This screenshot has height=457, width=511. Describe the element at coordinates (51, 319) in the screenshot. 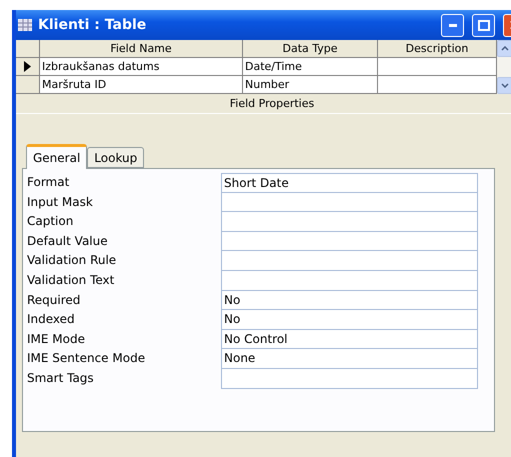

I see `property-label: Indexed` at that location.